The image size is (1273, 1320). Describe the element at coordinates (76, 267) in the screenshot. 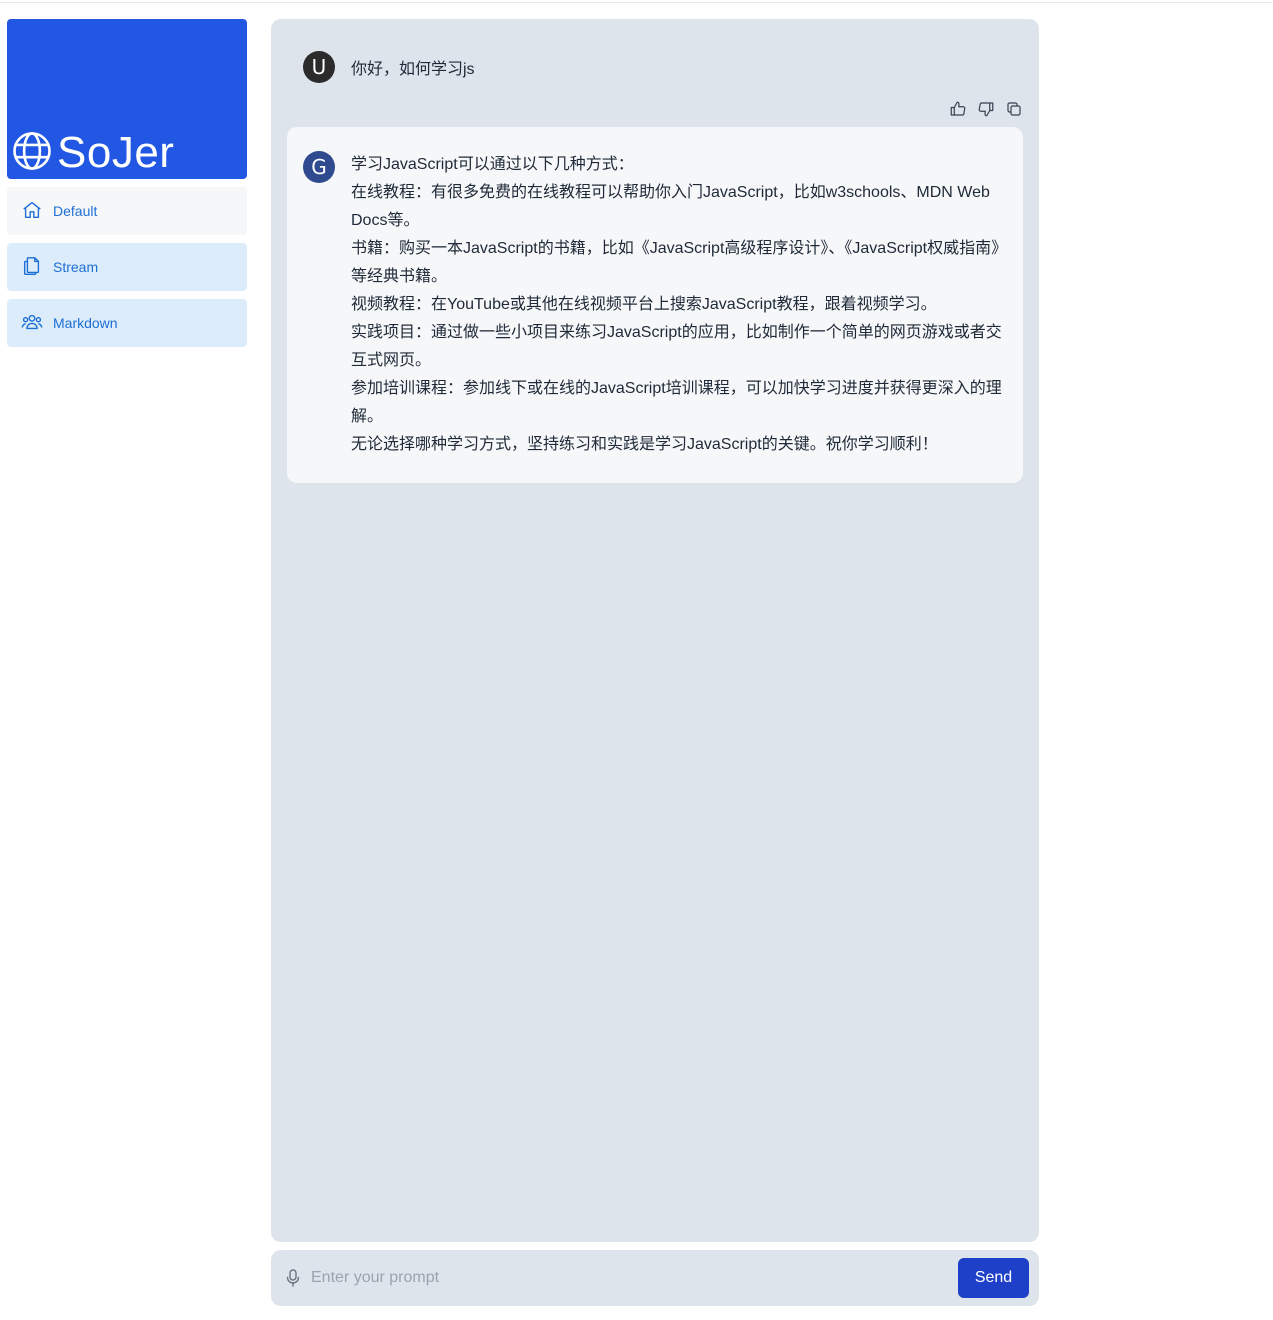

I see `sidebar-item-label: Stream` at that location.